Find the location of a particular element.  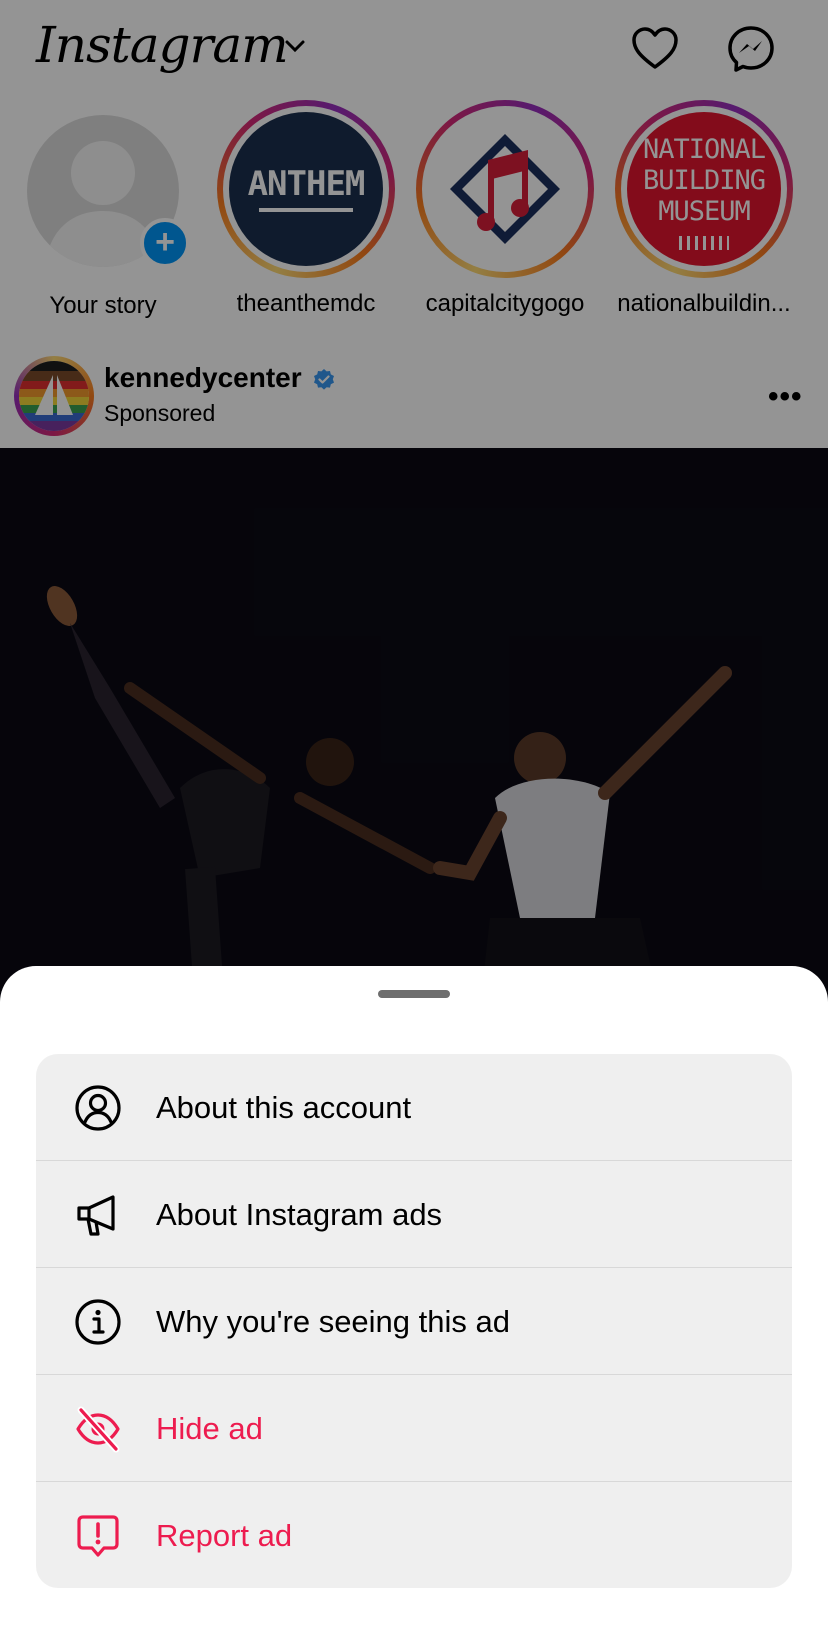

menu-item-why-seeing-ad: Why you're seeing this ad is located at coordinates (414, 1321).